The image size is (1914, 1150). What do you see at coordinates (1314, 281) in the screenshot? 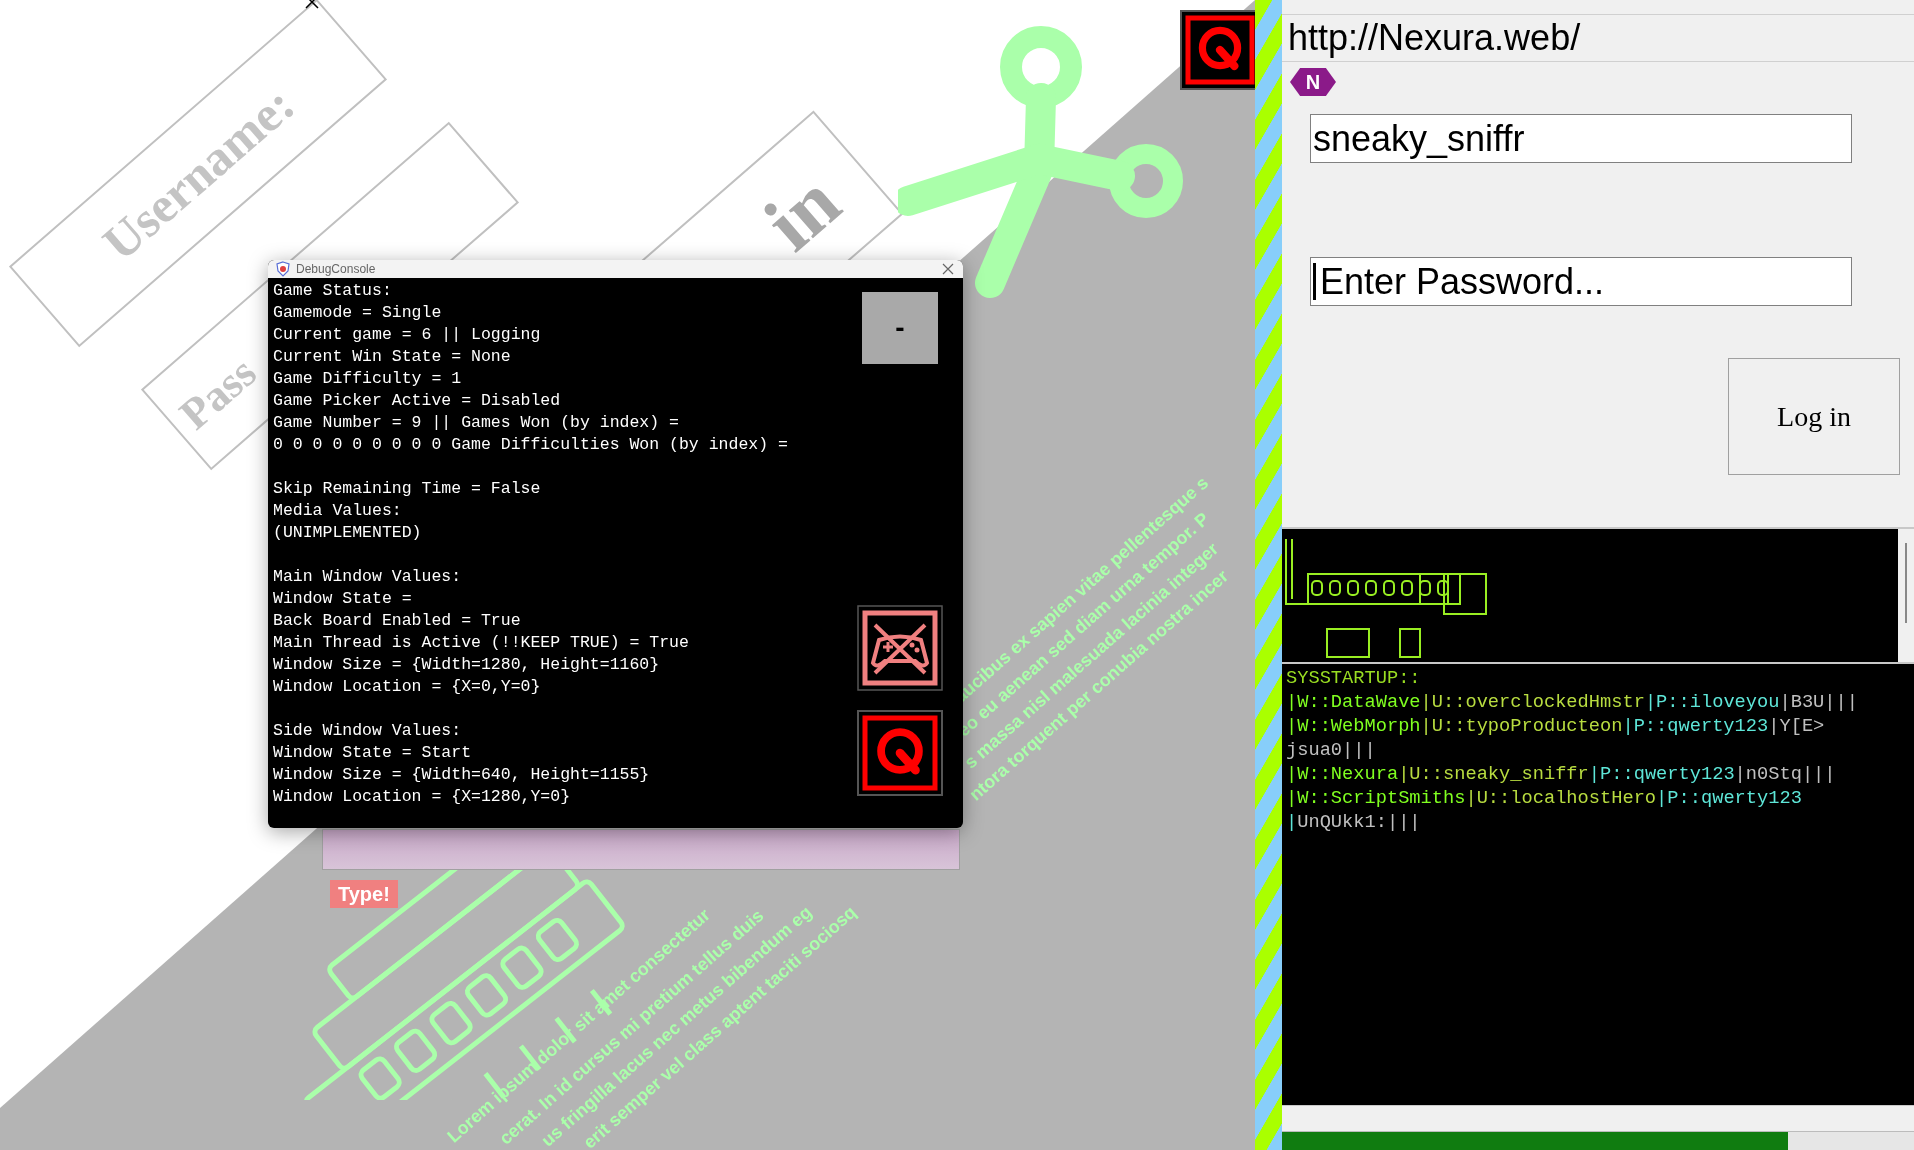
I see `text-cursor` at bounding box center [1314, 281].